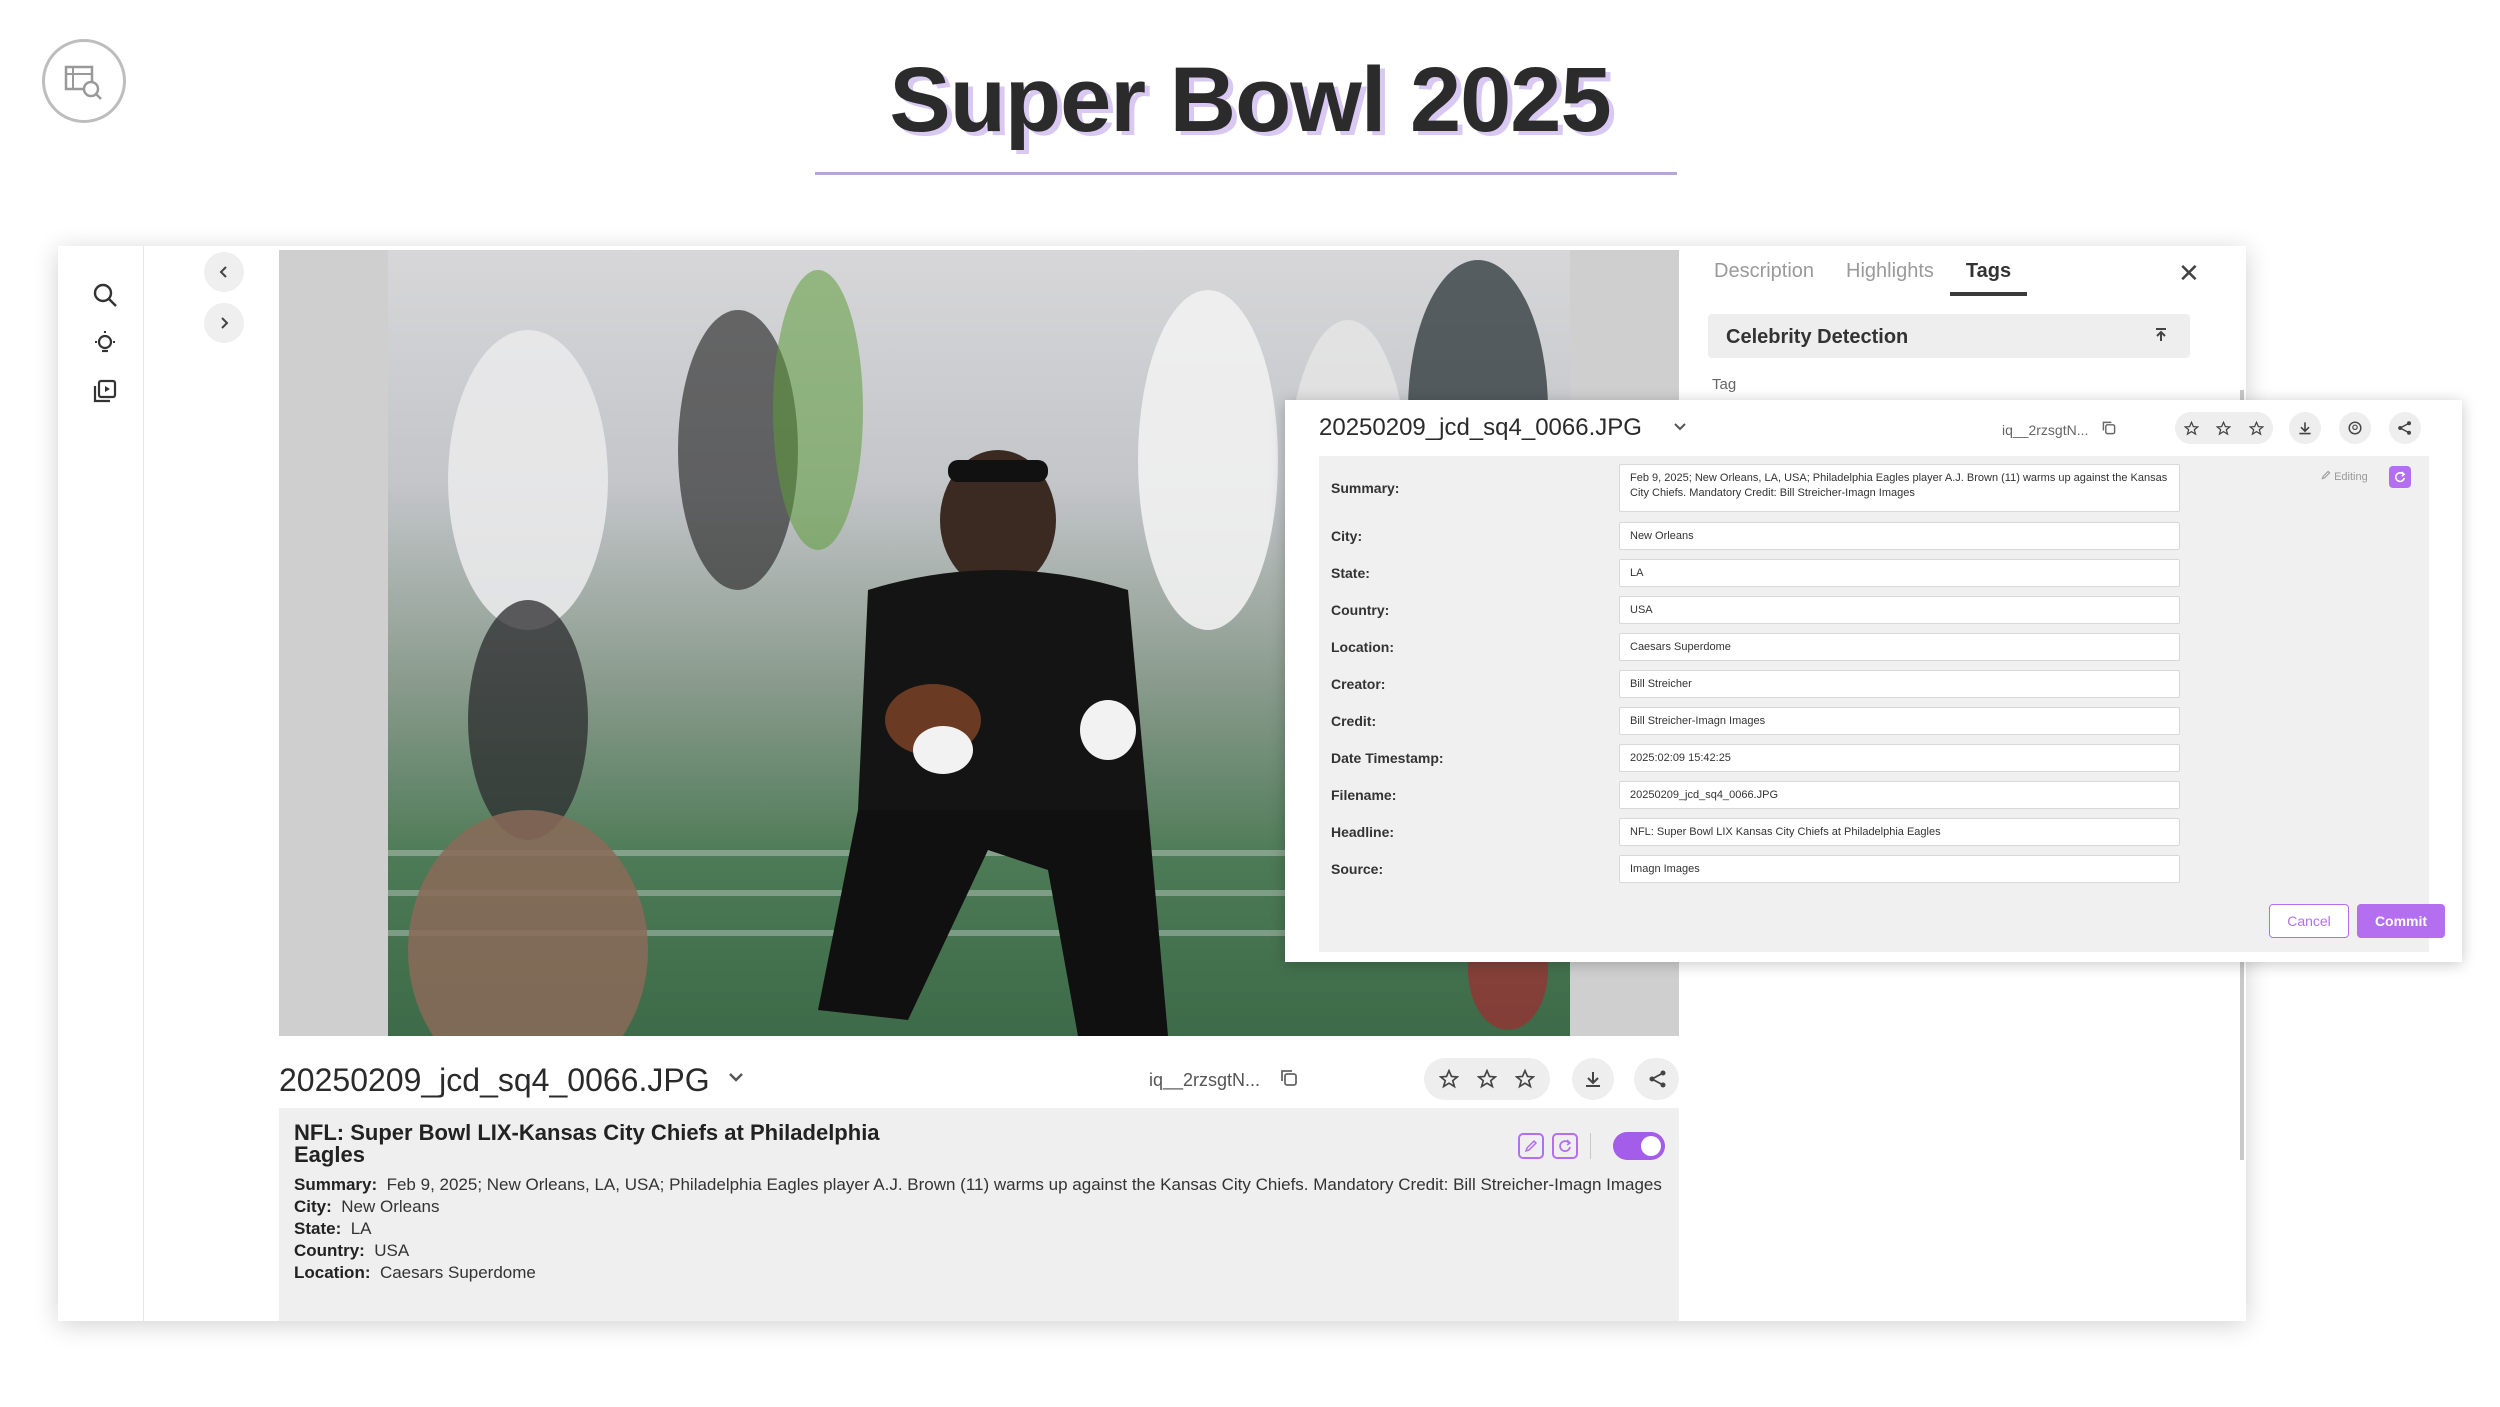  What do you see at coordinates (1365, 488) in the screenshot?
I see `field-label: Summary:` at bounding box center [1365, 488].